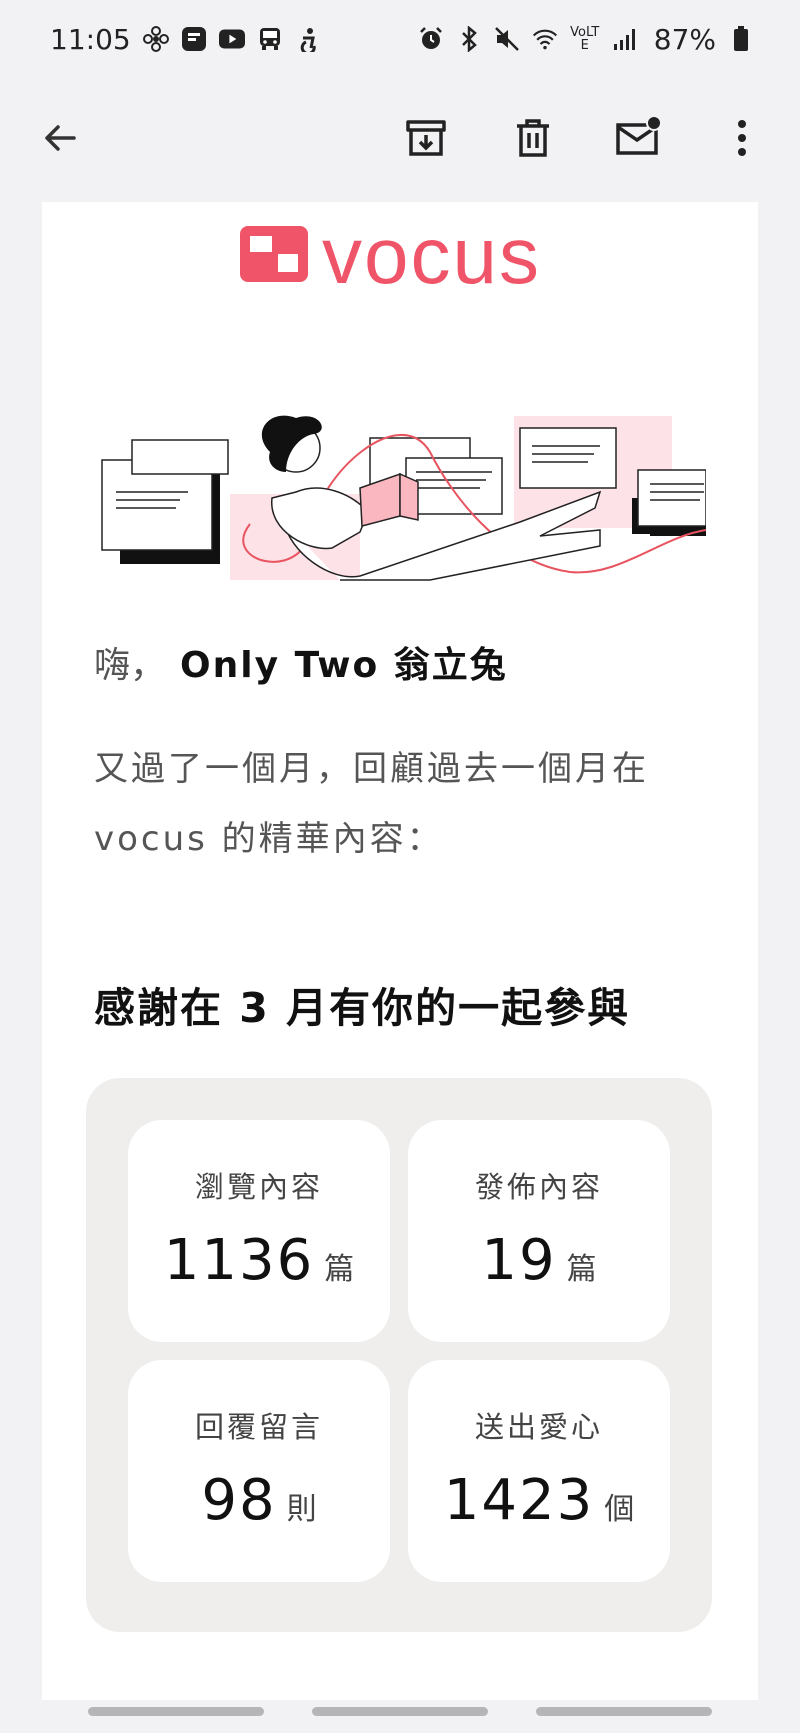  I want to click on intro-text: 又過了一個月，回顧過去一個月在 vocus 的精華內容：, so click(371, 804).